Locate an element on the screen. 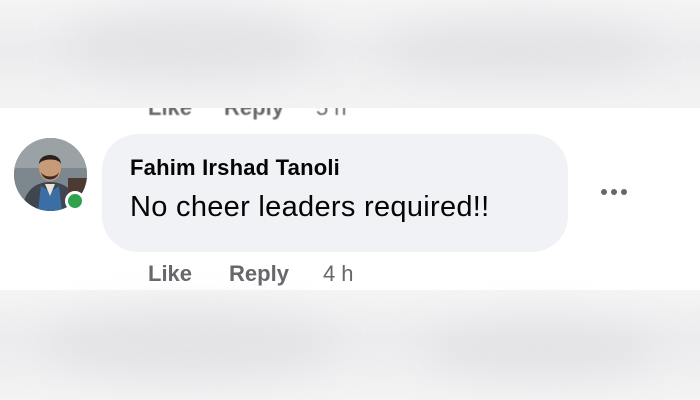 The image size is (700, 400). previous-timestamp: 5 h is located at coordinates (331, 114).